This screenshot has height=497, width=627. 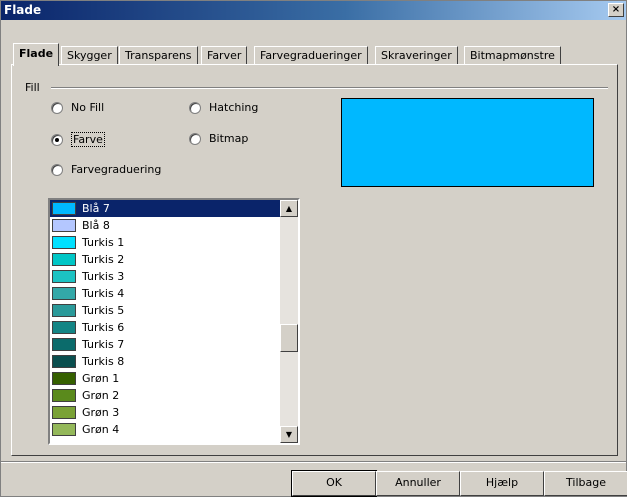 I want to click on scroll-thumb, so click(x=289, y=338).